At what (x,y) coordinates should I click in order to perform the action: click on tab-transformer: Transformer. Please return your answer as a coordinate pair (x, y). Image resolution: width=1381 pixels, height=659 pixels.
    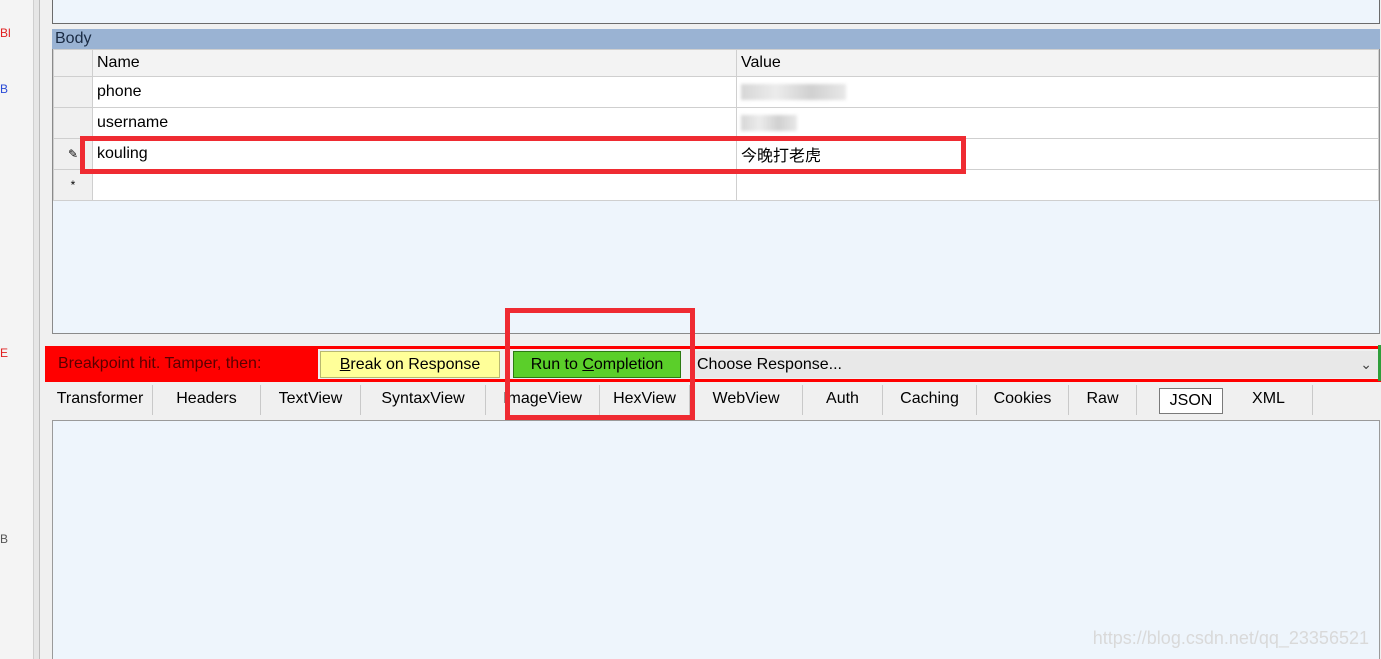
    Looking at the image, I should click on (100, 400).